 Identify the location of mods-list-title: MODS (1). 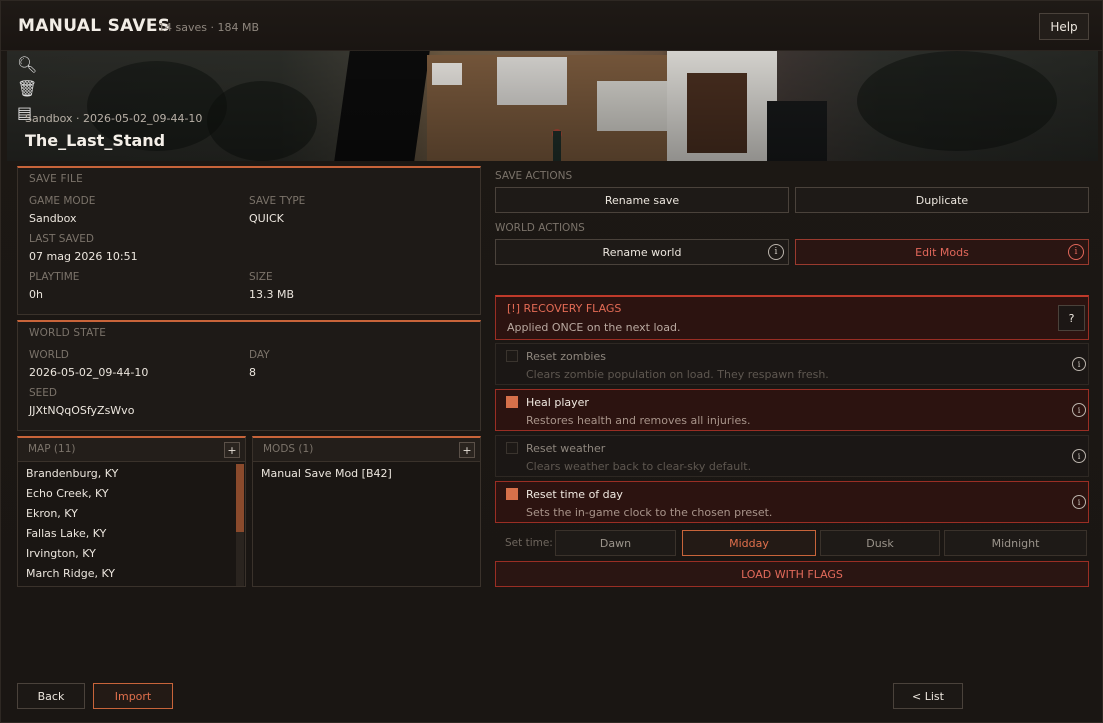
(288, 449).